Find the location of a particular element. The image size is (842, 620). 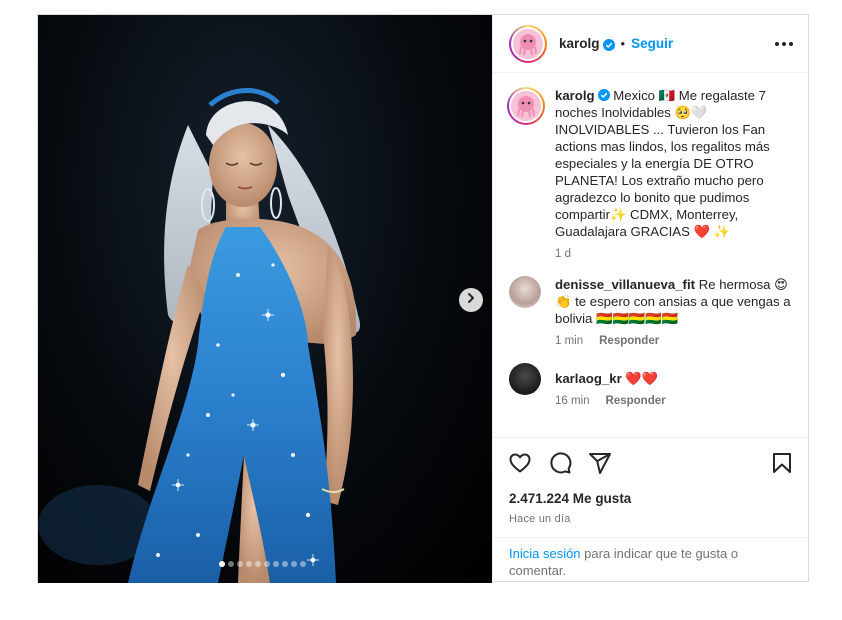

action-bar is located at coordinates (651, 462).